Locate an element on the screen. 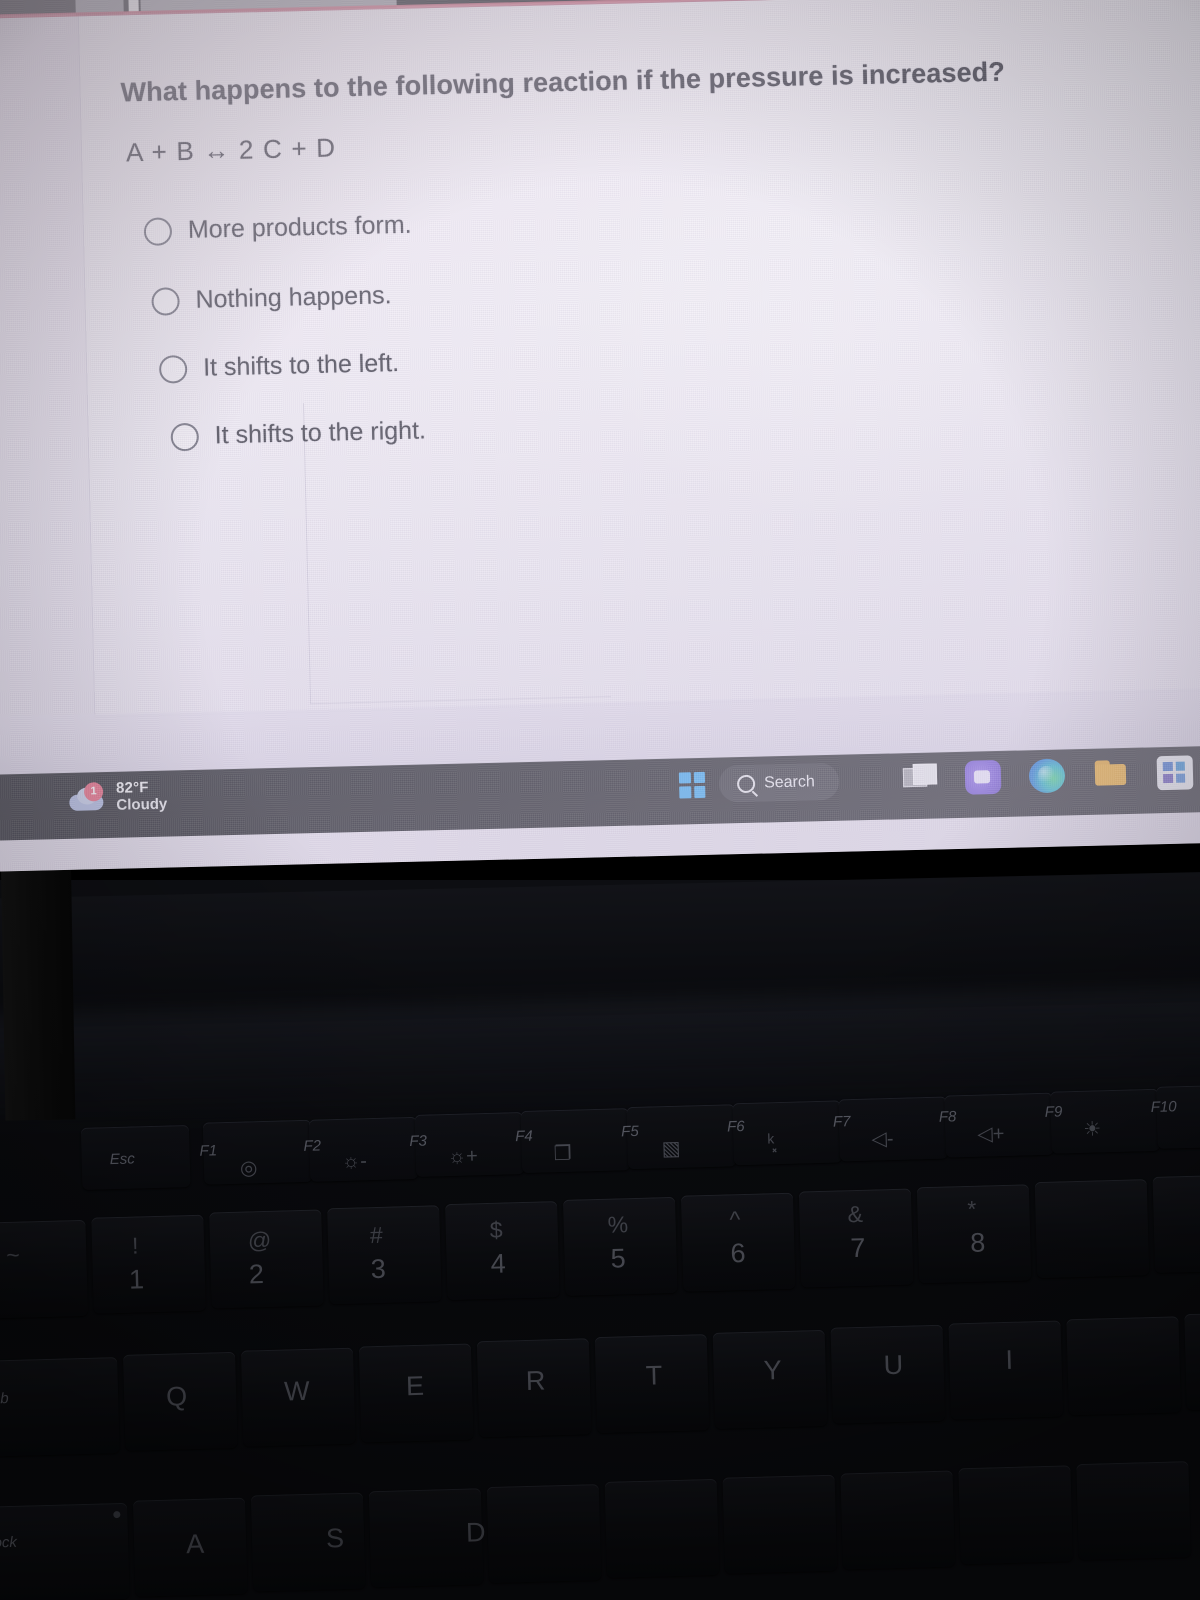 This screenshot has width=1200, height=1600. search-icon is located at coordinates (746, 783).